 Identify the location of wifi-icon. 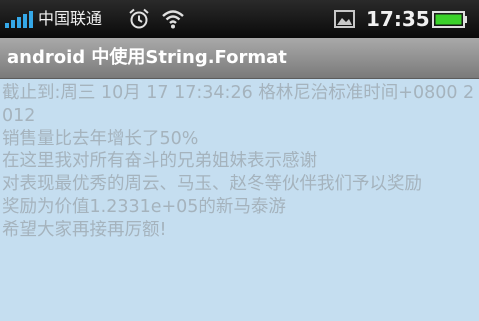
(173, 19).